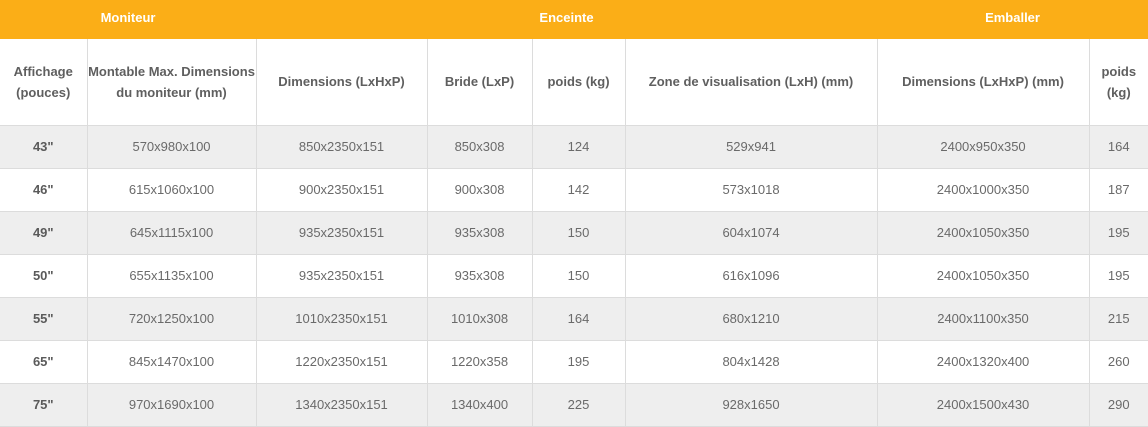 The height and width of the screenshot is (427, 1148). Describe the element at coordinates (751, 147) in the screenshot. I see `cell-viewing-area: 529x941` at that location.